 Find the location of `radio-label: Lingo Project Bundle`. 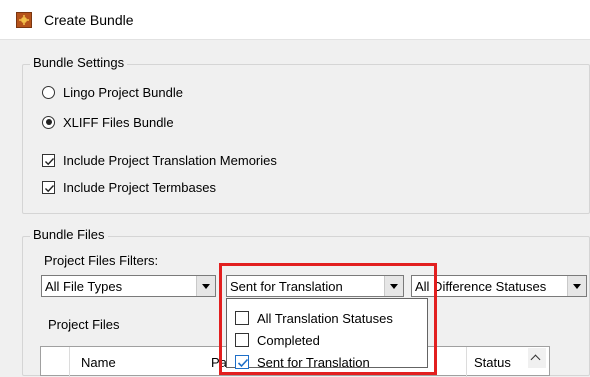

radio-label: Lingo Project Bundle is located at coordinates (123, 92).